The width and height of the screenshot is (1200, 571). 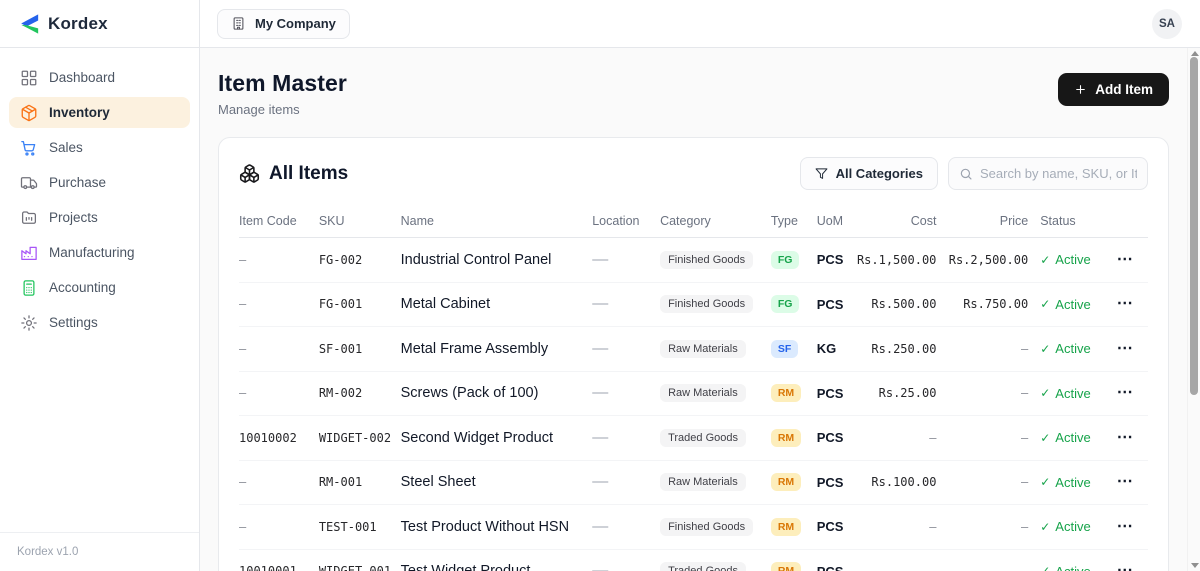 I want to click on item-name-cell: Second Widget Product, so click(x=476, y=437).